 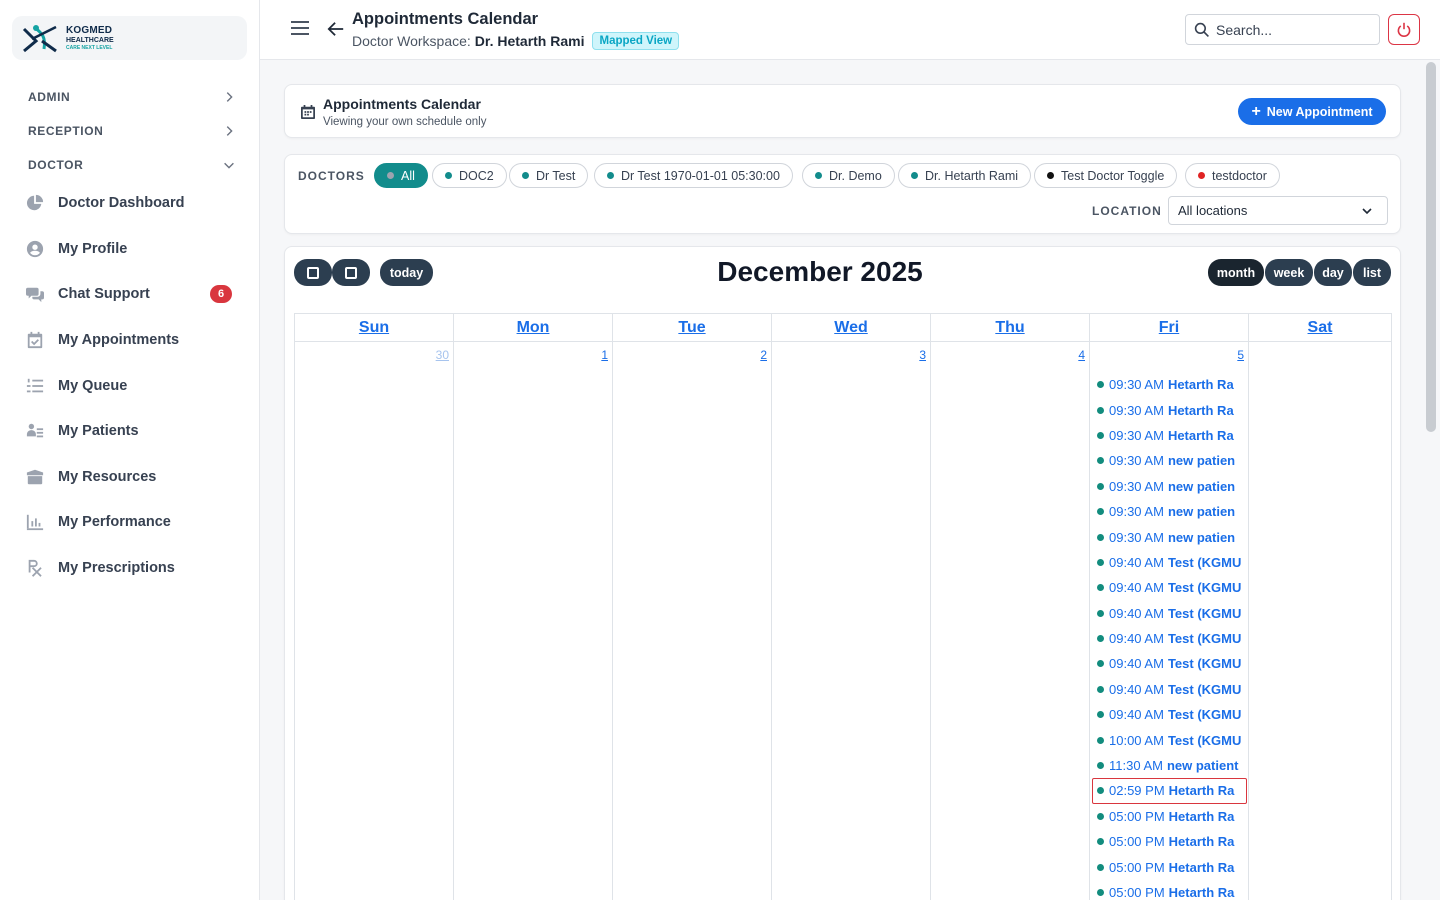 What do you see at coordinates (1289, 272) in the screenshot?
I see `view-week-button: week` at bounding box center [1289, 272].